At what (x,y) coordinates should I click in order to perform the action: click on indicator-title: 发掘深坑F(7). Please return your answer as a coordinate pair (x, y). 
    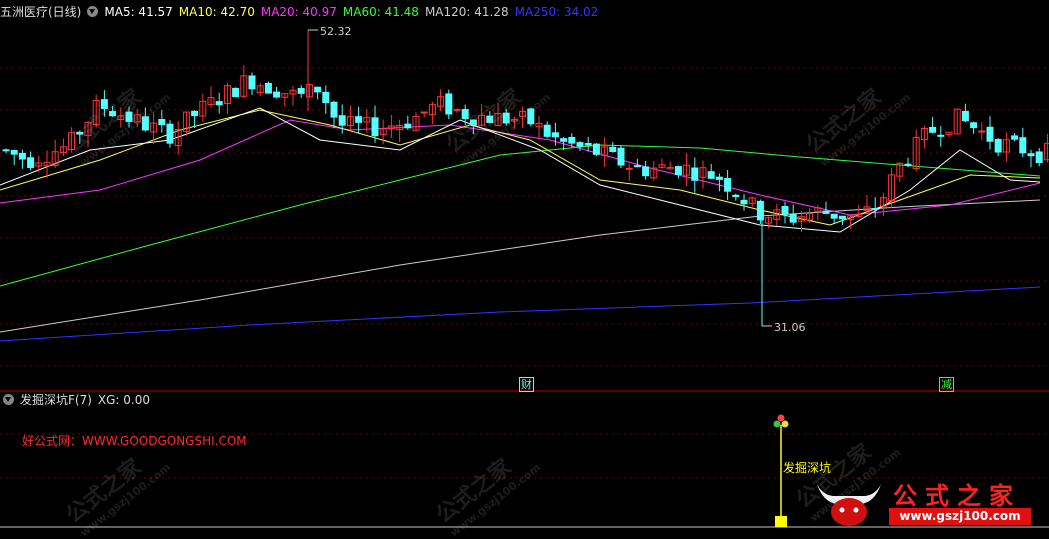
    Looking at the image, I should click on (56, 400).